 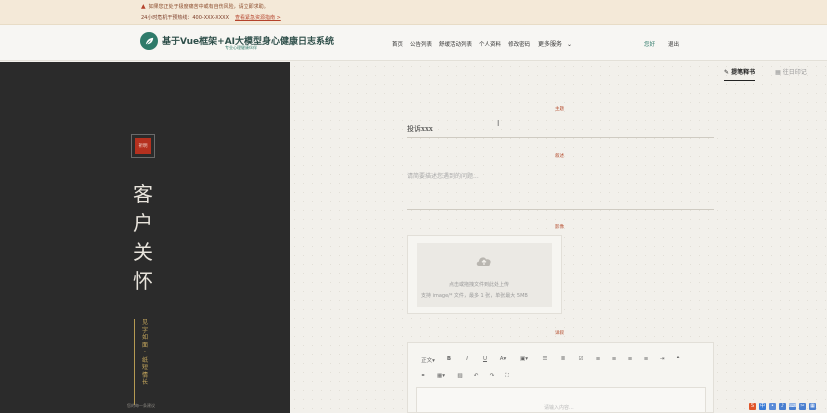 I want to click on redo-icon: ↷, so click(x=492, y=376).